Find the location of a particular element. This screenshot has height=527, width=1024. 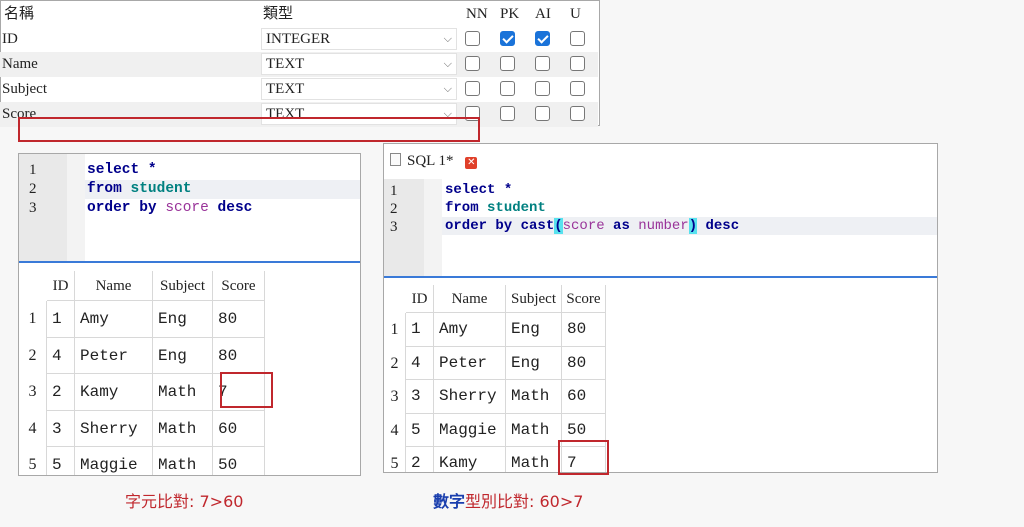

sql-keyword: as is located at coordinates (621, 226).